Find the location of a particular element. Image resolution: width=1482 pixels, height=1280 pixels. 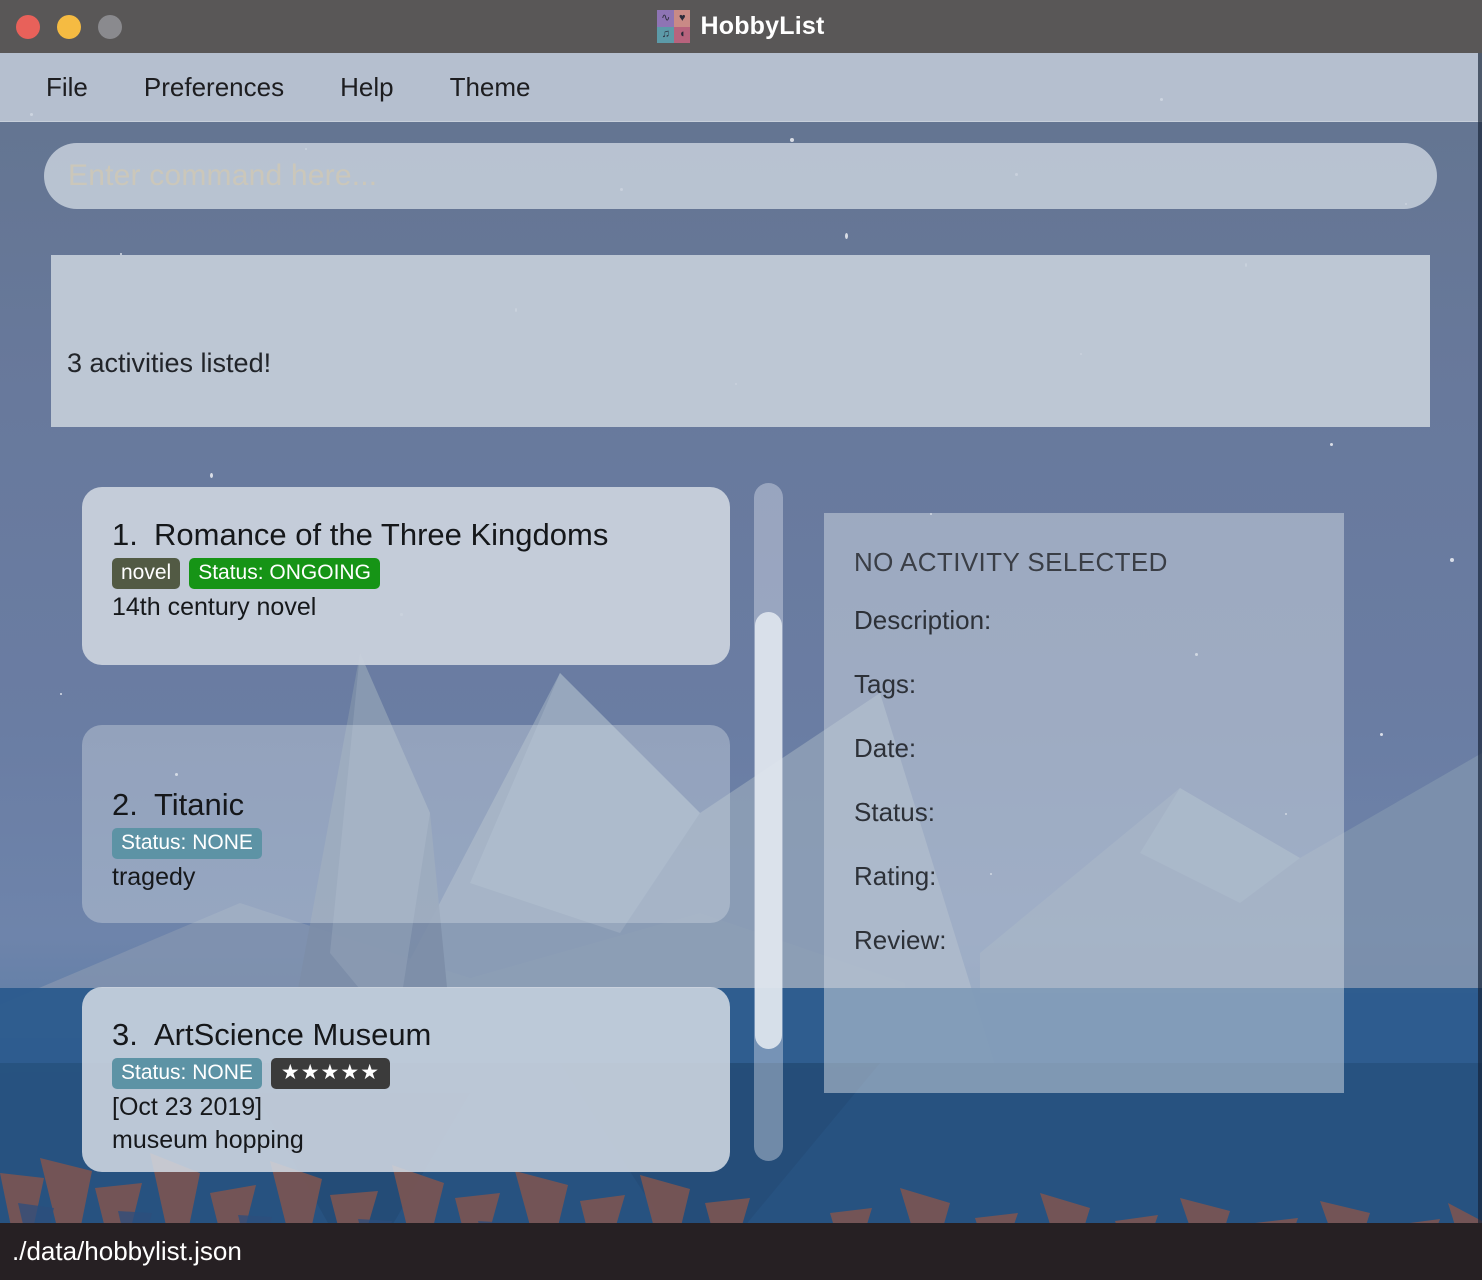

bowl-icon: ◖ is located at coordinates (682, 34).